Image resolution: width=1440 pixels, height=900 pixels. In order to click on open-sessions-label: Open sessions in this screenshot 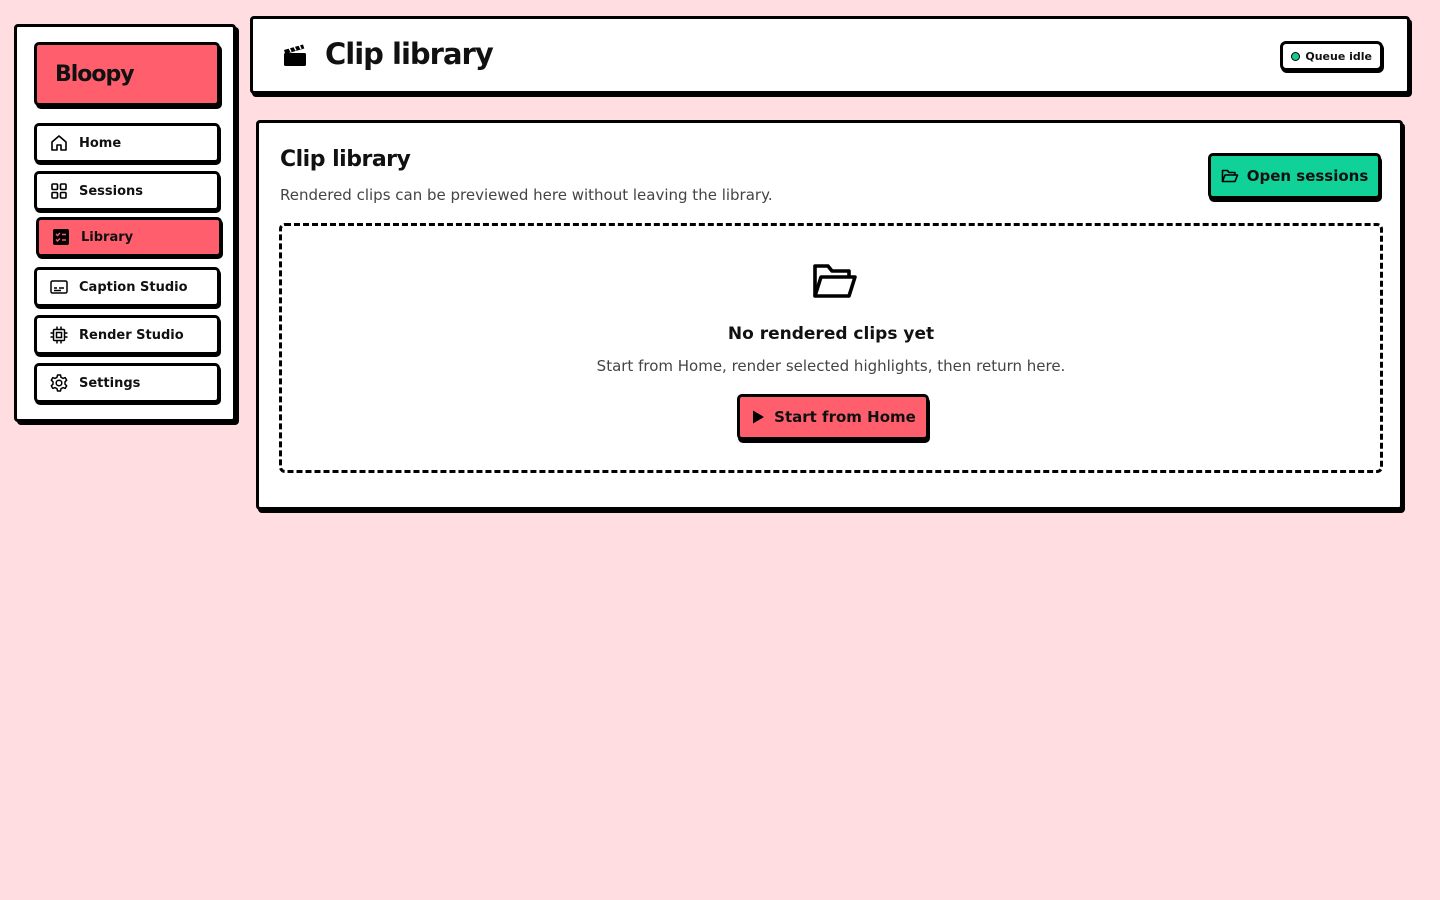, I will do `click(1307, 176)`.